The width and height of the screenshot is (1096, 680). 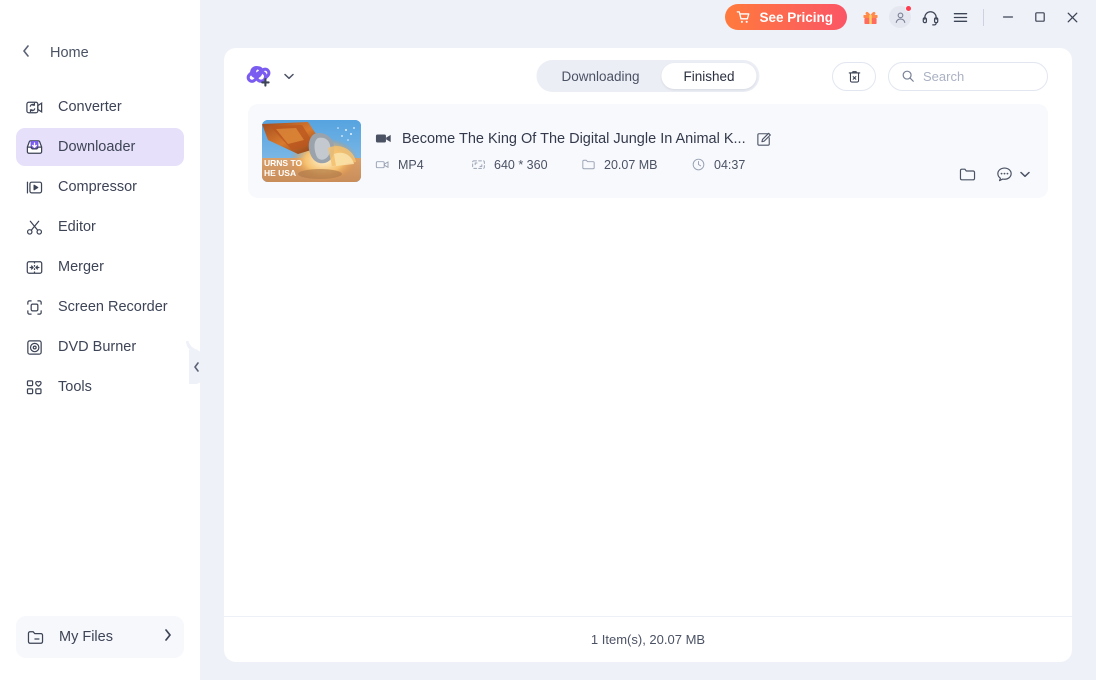 What do you see at coordinates (521, 164) in the screenshot?
I see `meta-resolution-value: 640 * 360` at bounding box center [521, 164].